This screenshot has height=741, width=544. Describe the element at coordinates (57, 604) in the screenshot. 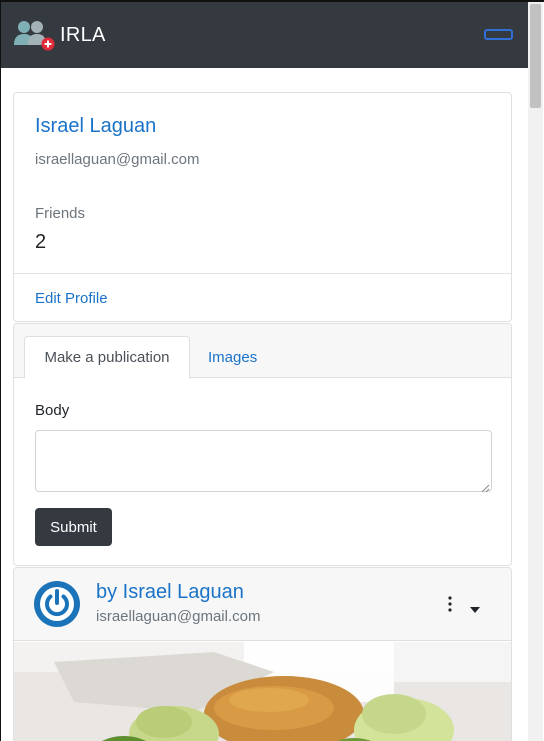

I see `power-avatar-icon` at that location.